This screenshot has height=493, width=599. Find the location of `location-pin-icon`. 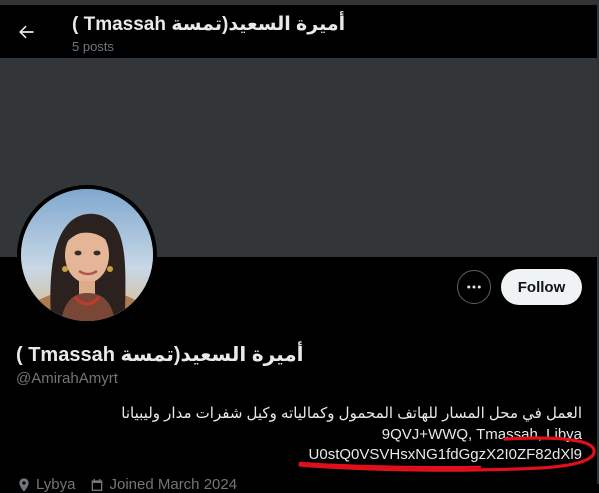

location-pin-icon is located at coordinates (24, 484).